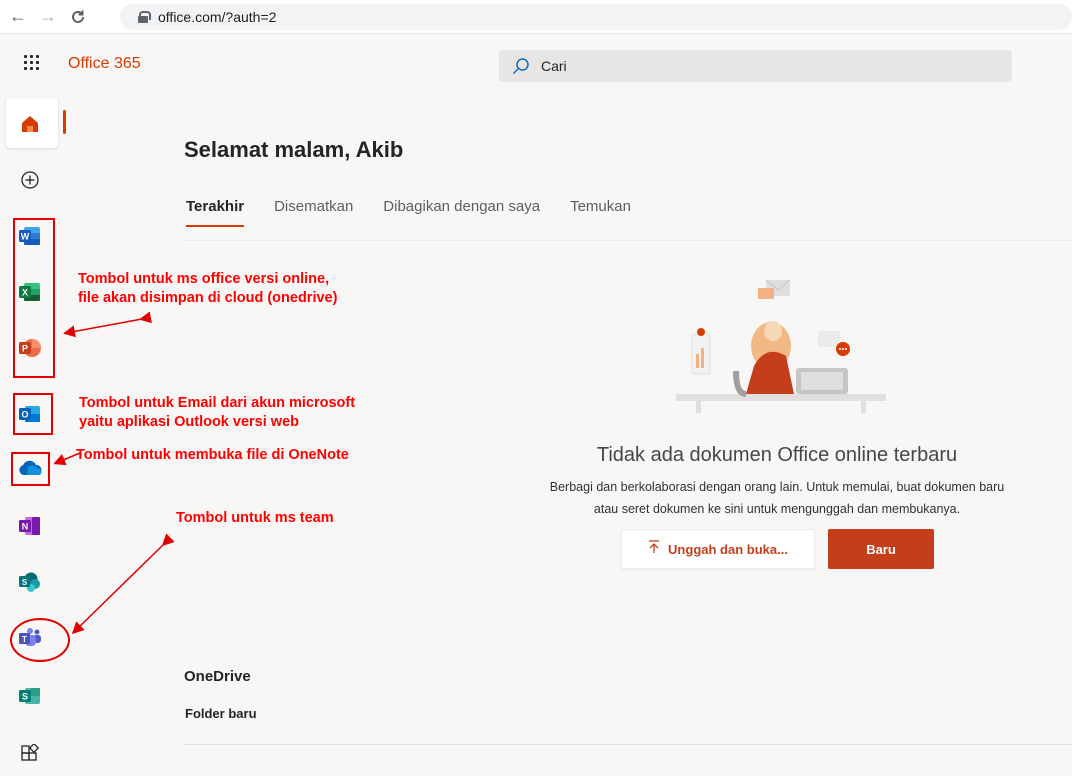  Describe the element at coordinates (33, 414) in the screenshot. I see `annotation-box-outlook` at that location.